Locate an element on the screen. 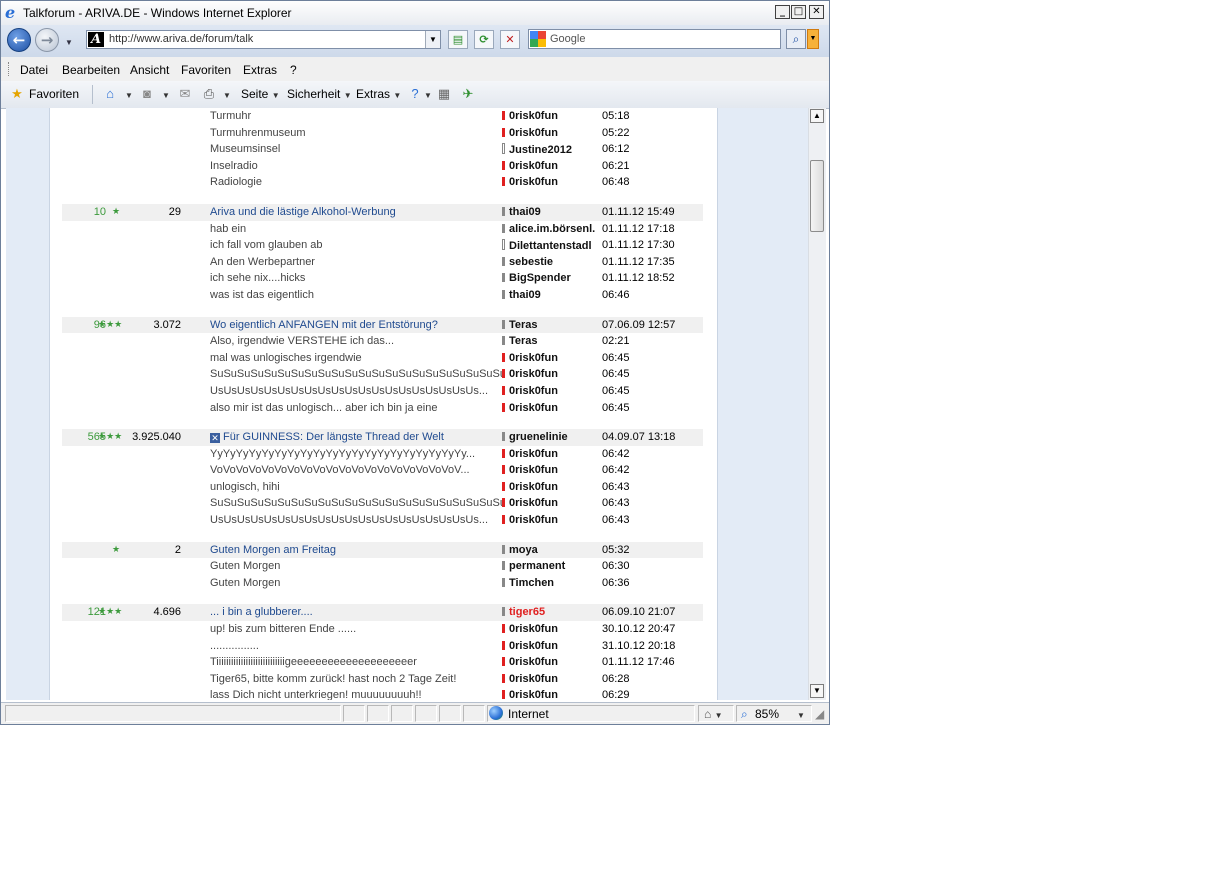 The width and height of the screenshot is (1206, 895). reply-author-link: permanent is located at coordinates (549, 566).